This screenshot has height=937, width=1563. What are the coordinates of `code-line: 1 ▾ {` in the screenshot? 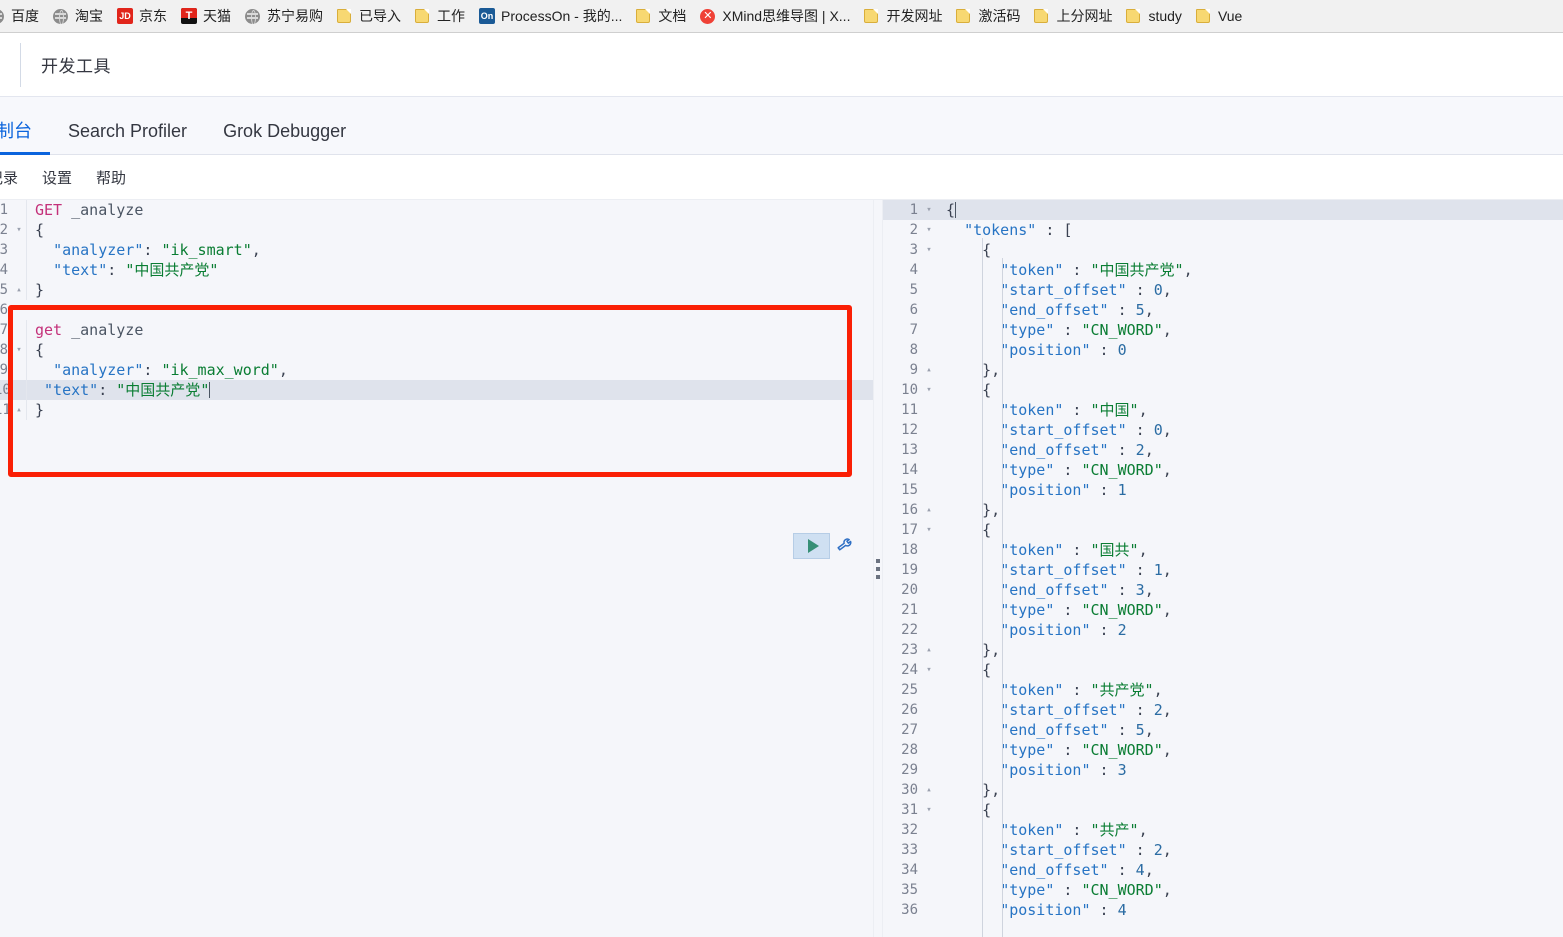 It's located at (1220, 210).